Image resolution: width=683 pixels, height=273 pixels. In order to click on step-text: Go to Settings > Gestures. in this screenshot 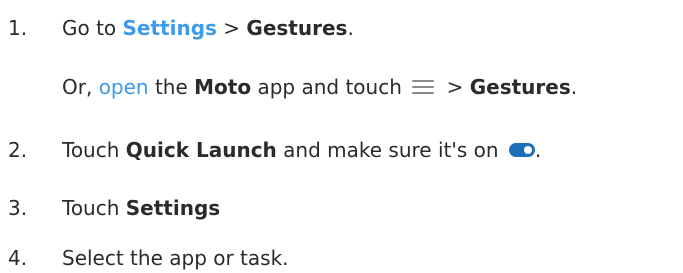, I will do `click(208, 28)`.